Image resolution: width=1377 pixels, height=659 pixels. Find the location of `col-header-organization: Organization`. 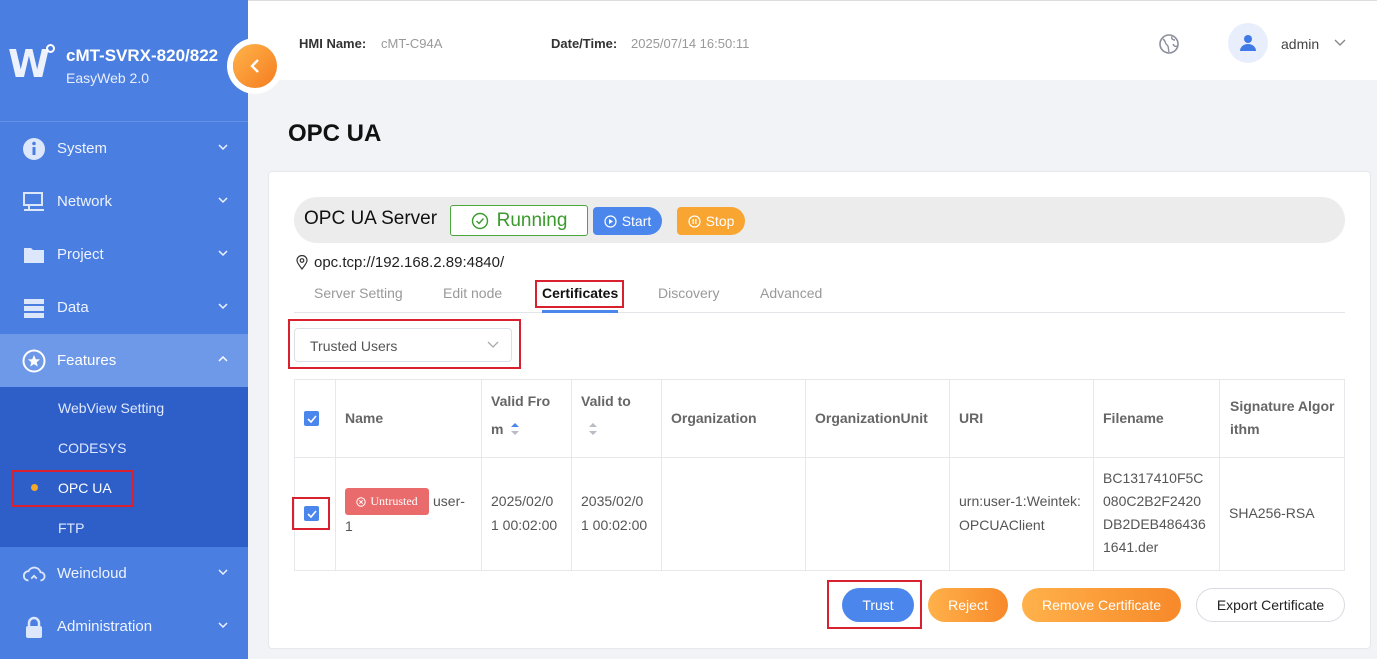

col-header-organization: Organization is located at coordinates (714, 418).